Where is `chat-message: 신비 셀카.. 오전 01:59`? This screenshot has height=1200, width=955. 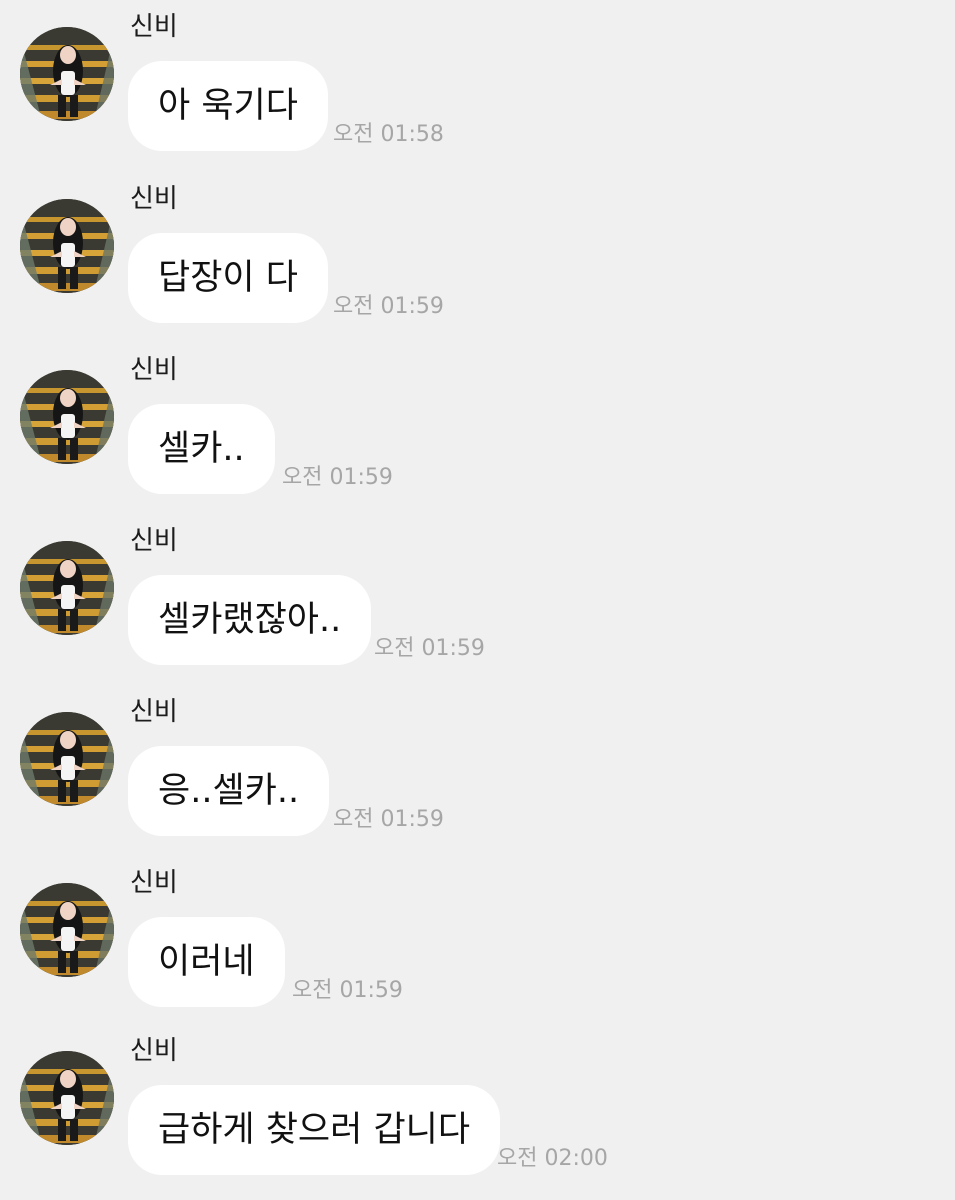 chat-message: 신비 셀카.. 오전 01:59 is located at coordinates (477, 423).